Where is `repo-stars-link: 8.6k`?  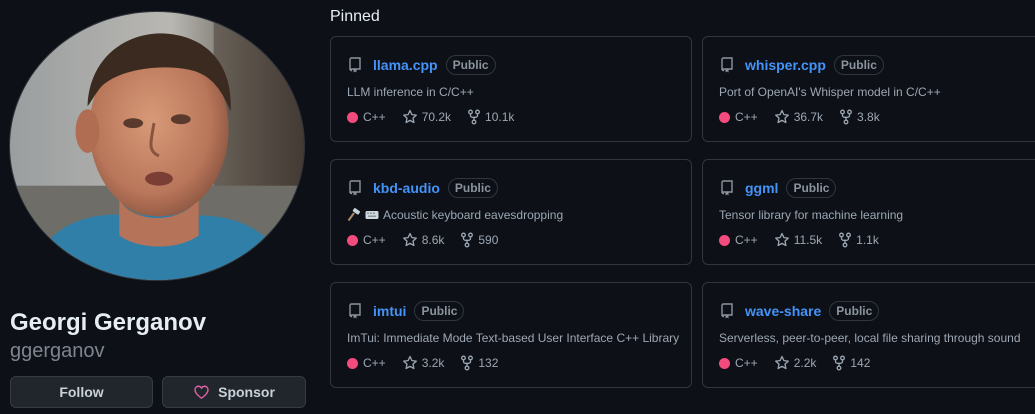
repo-stars-link: 8.6k is located at coordinates (423, 240).